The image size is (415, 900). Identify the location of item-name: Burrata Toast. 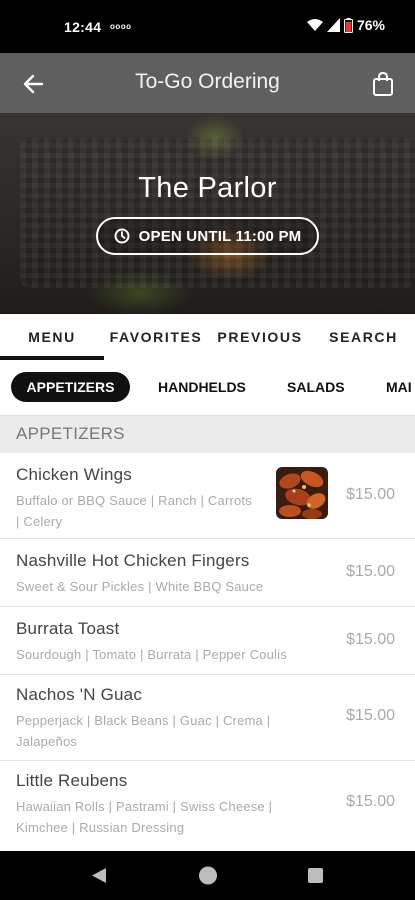
(68, 628).